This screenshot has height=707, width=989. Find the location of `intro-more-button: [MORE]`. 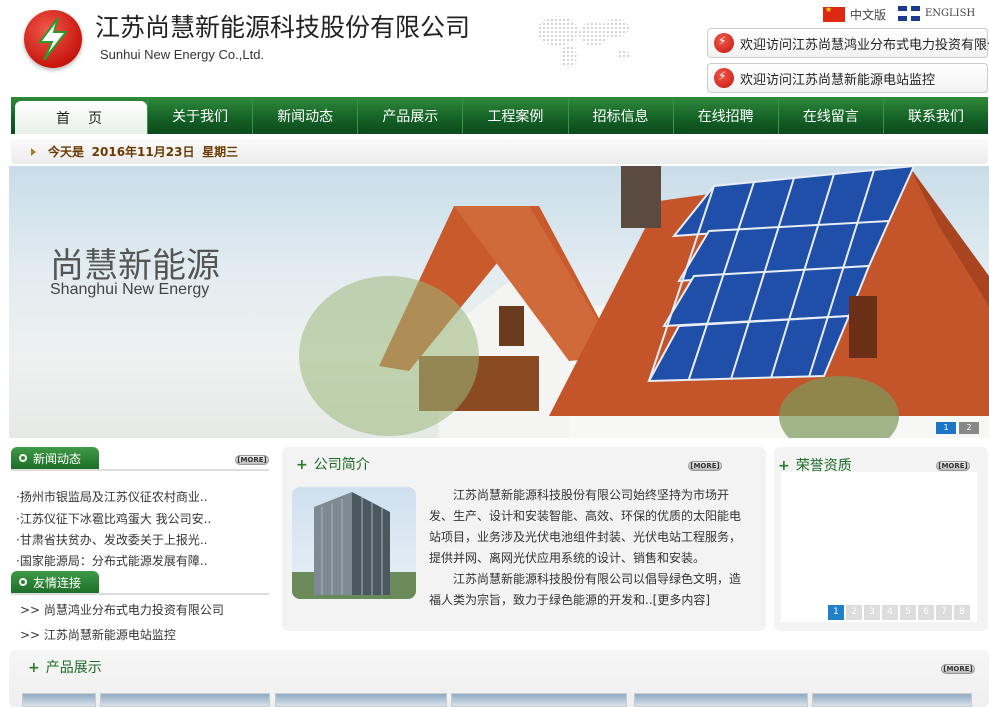

intro-more-button: [MORE] is located at coordinates (705, 466).